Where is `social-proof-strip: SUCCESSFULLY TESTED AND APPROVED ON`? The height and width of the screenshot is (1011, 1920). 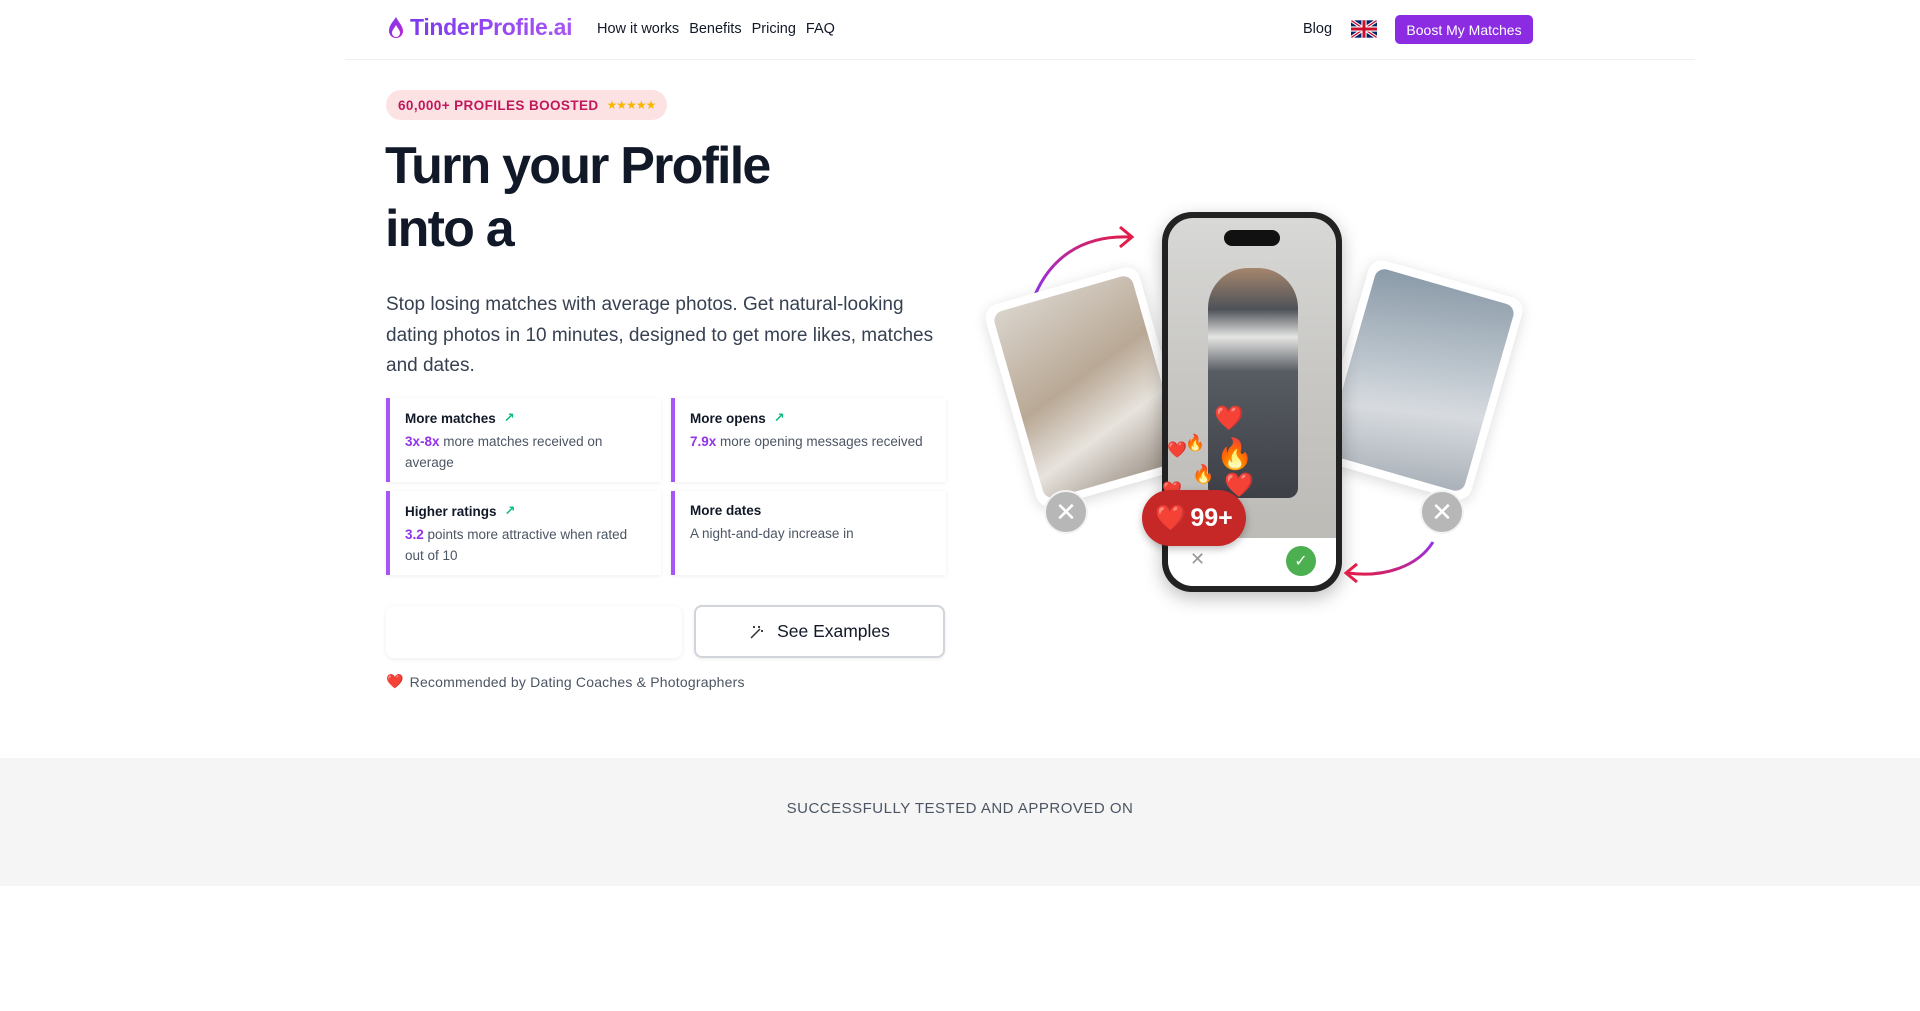
social-proof-strip: SUCCESSFULLY TESTED AND APPROVED ON is located at coordinates (960, 822).